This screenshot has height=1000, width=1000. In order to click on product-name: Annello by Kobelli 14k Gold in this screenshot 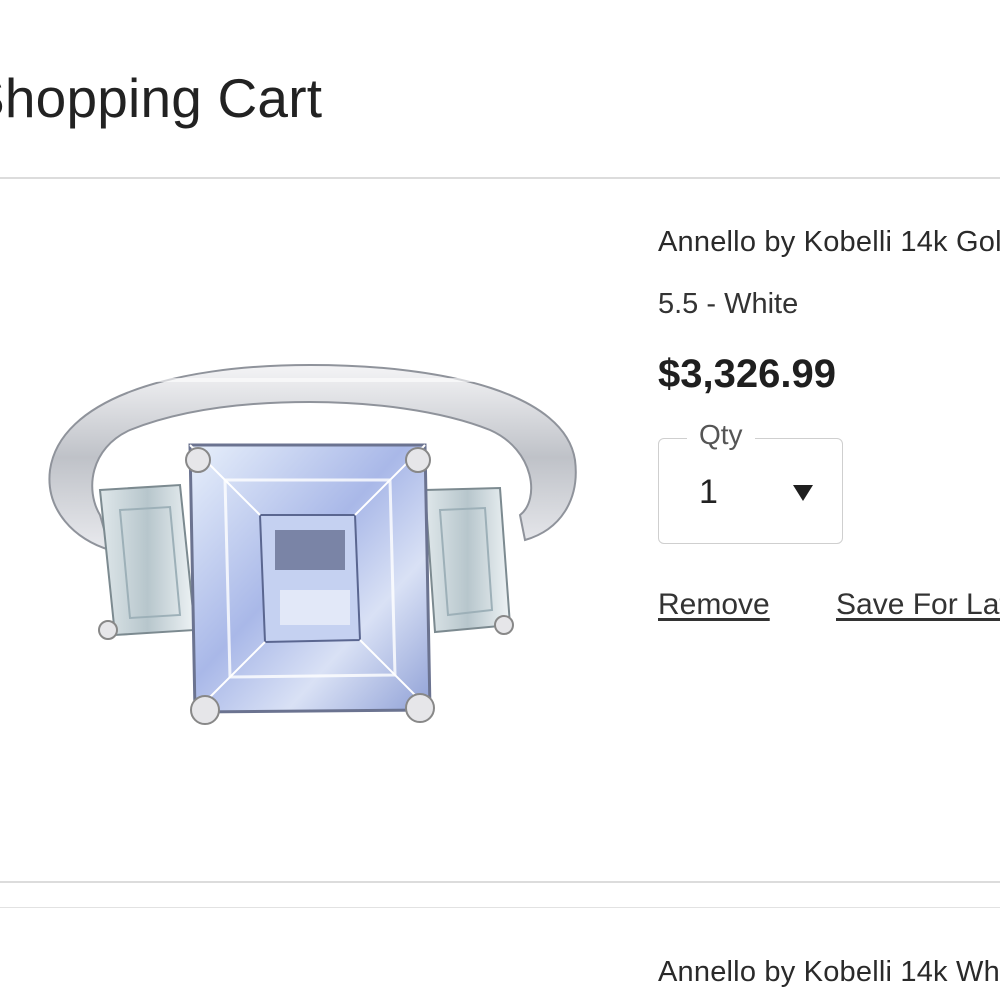, I will do `click(829, 242)`.